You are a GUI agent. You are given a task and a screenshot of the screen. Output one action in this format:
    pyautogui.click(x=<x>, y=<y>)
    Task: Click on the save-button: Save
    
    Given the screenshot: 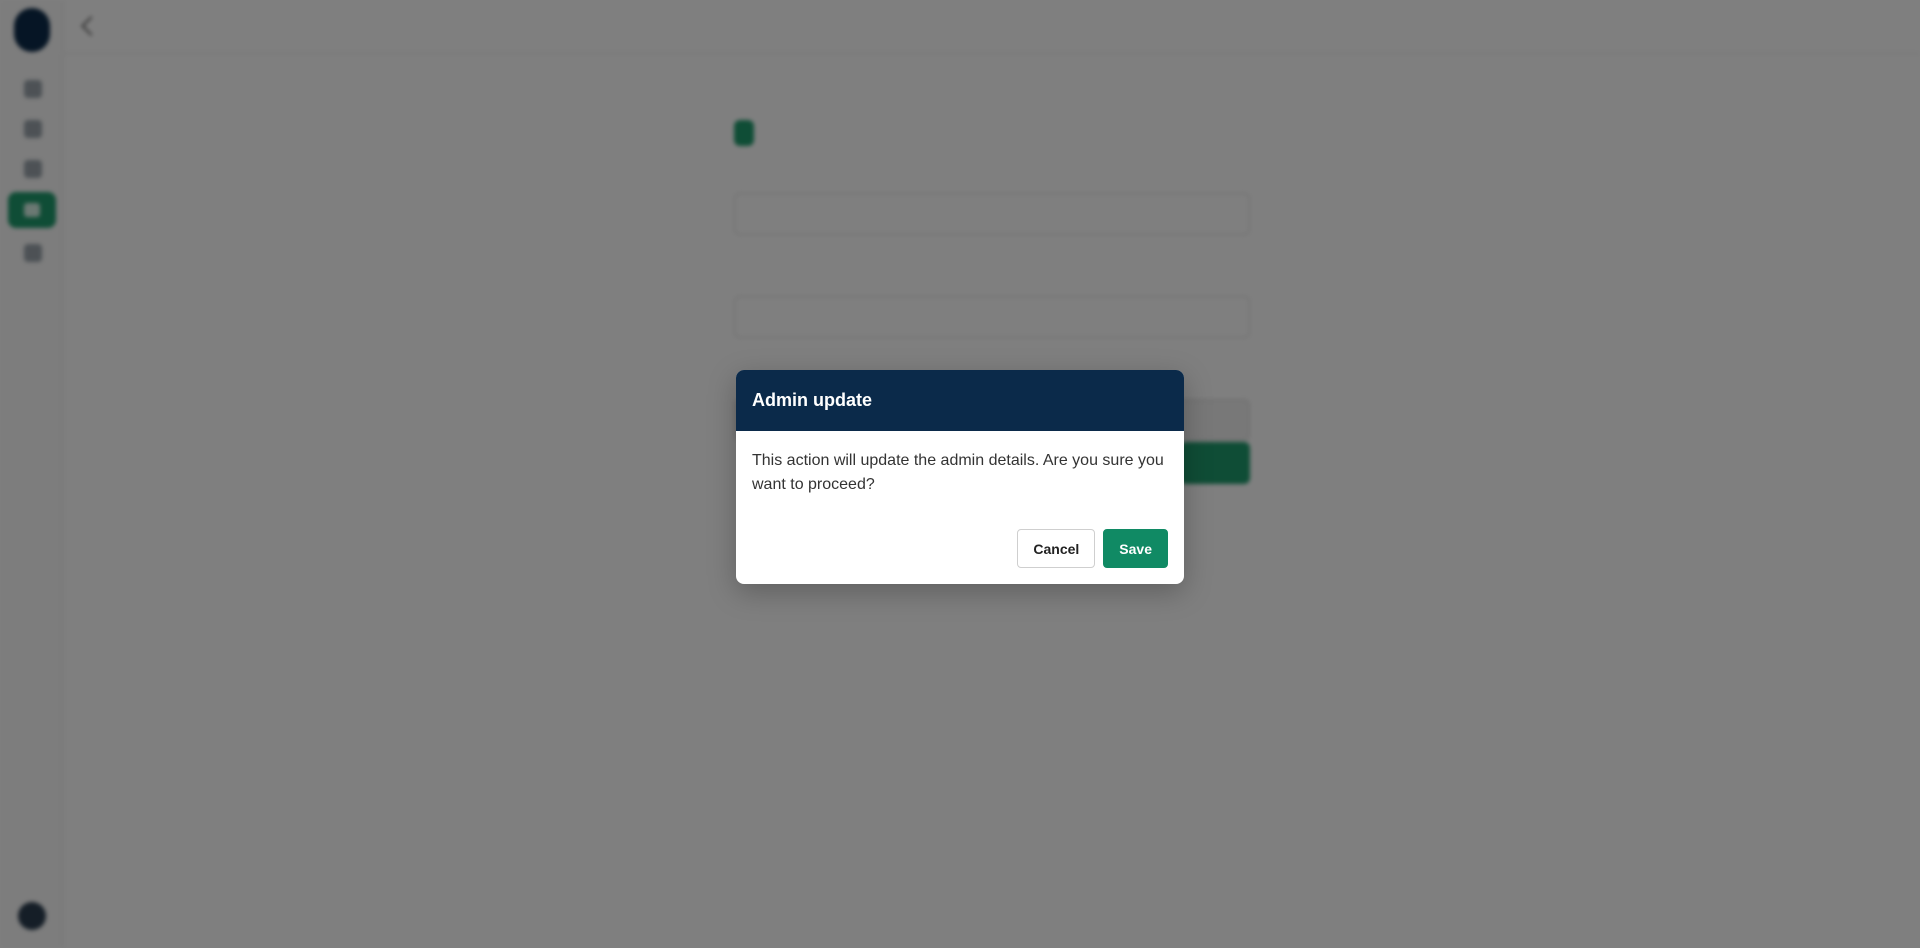 What is the action you would take?
    pyautogui.click(x=1135, y=548)
    